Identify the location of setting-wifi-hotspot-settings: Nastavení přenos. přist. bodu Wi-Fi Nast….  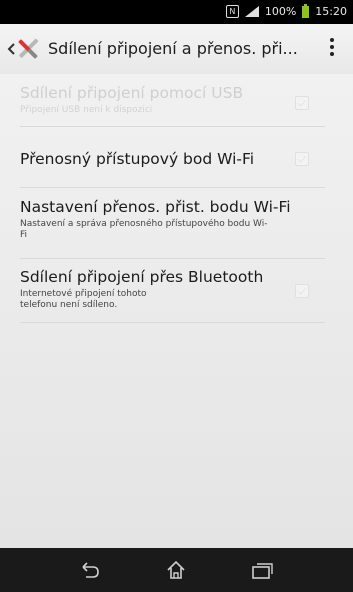
(172, 219).